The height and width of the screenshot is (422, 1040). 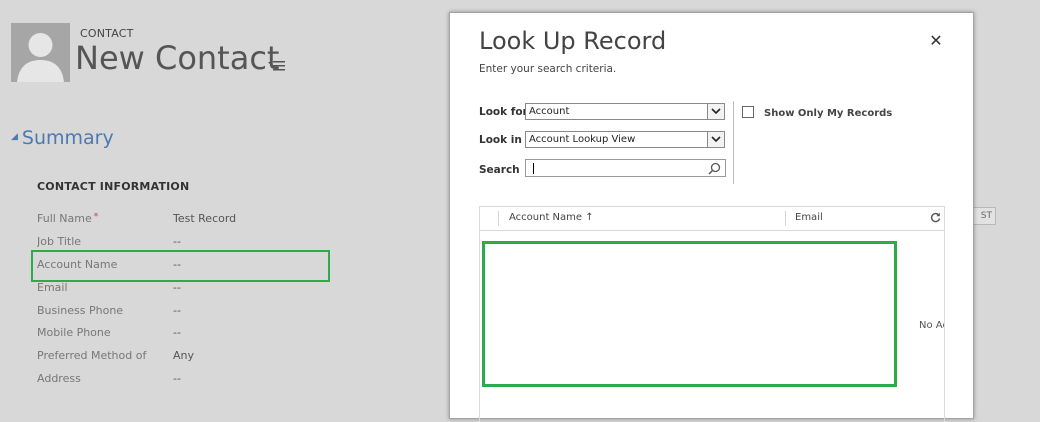 I want to click on look-for-label: Look for, so click(x=503, y=112).